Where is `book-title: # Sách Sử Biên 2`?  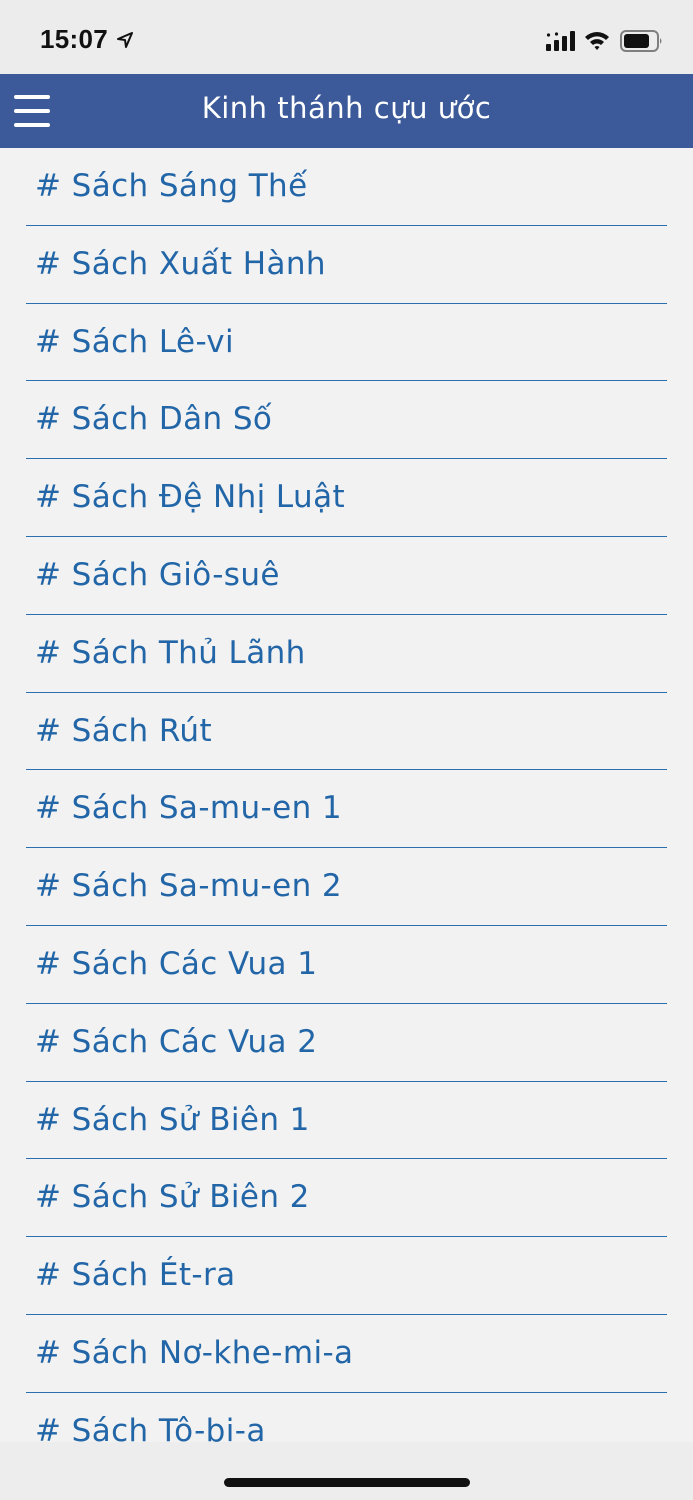
book-title: # Sách Sử Biên 2 is located at coordinates (172, 1197).